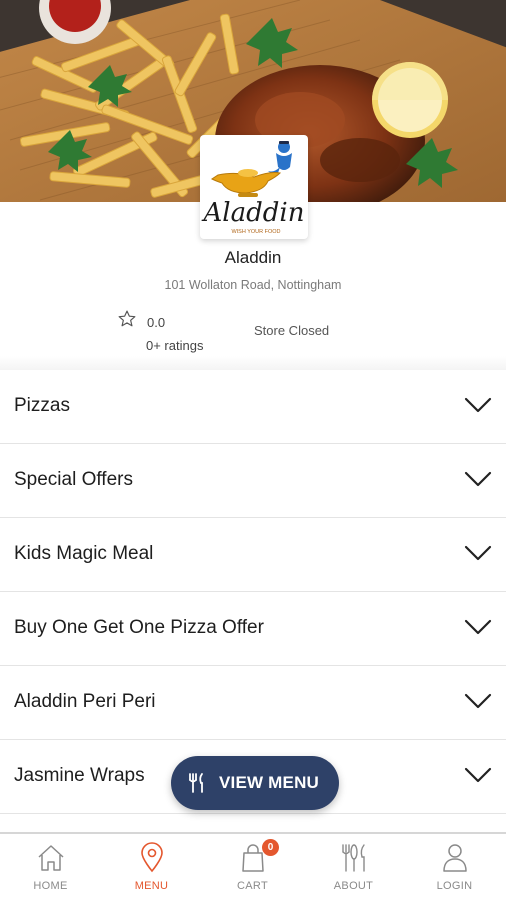 This screenshot has height=900, width=506. What do you see at coordinates (269, 782) in the screenshot?
I see `view-menu-label: VIEW MENU` at bounding box center [269, 782].